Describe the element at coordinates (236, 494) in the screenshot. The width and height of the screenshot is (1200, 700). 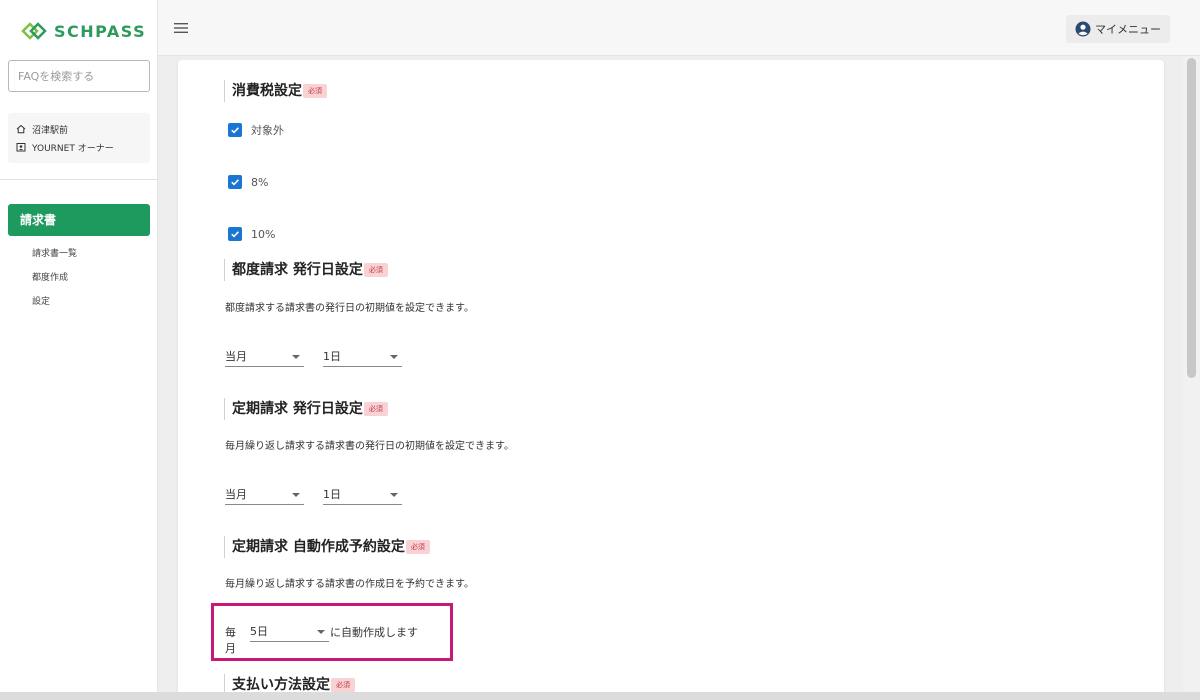
I see `recurring-month-value: 当月` at that location.